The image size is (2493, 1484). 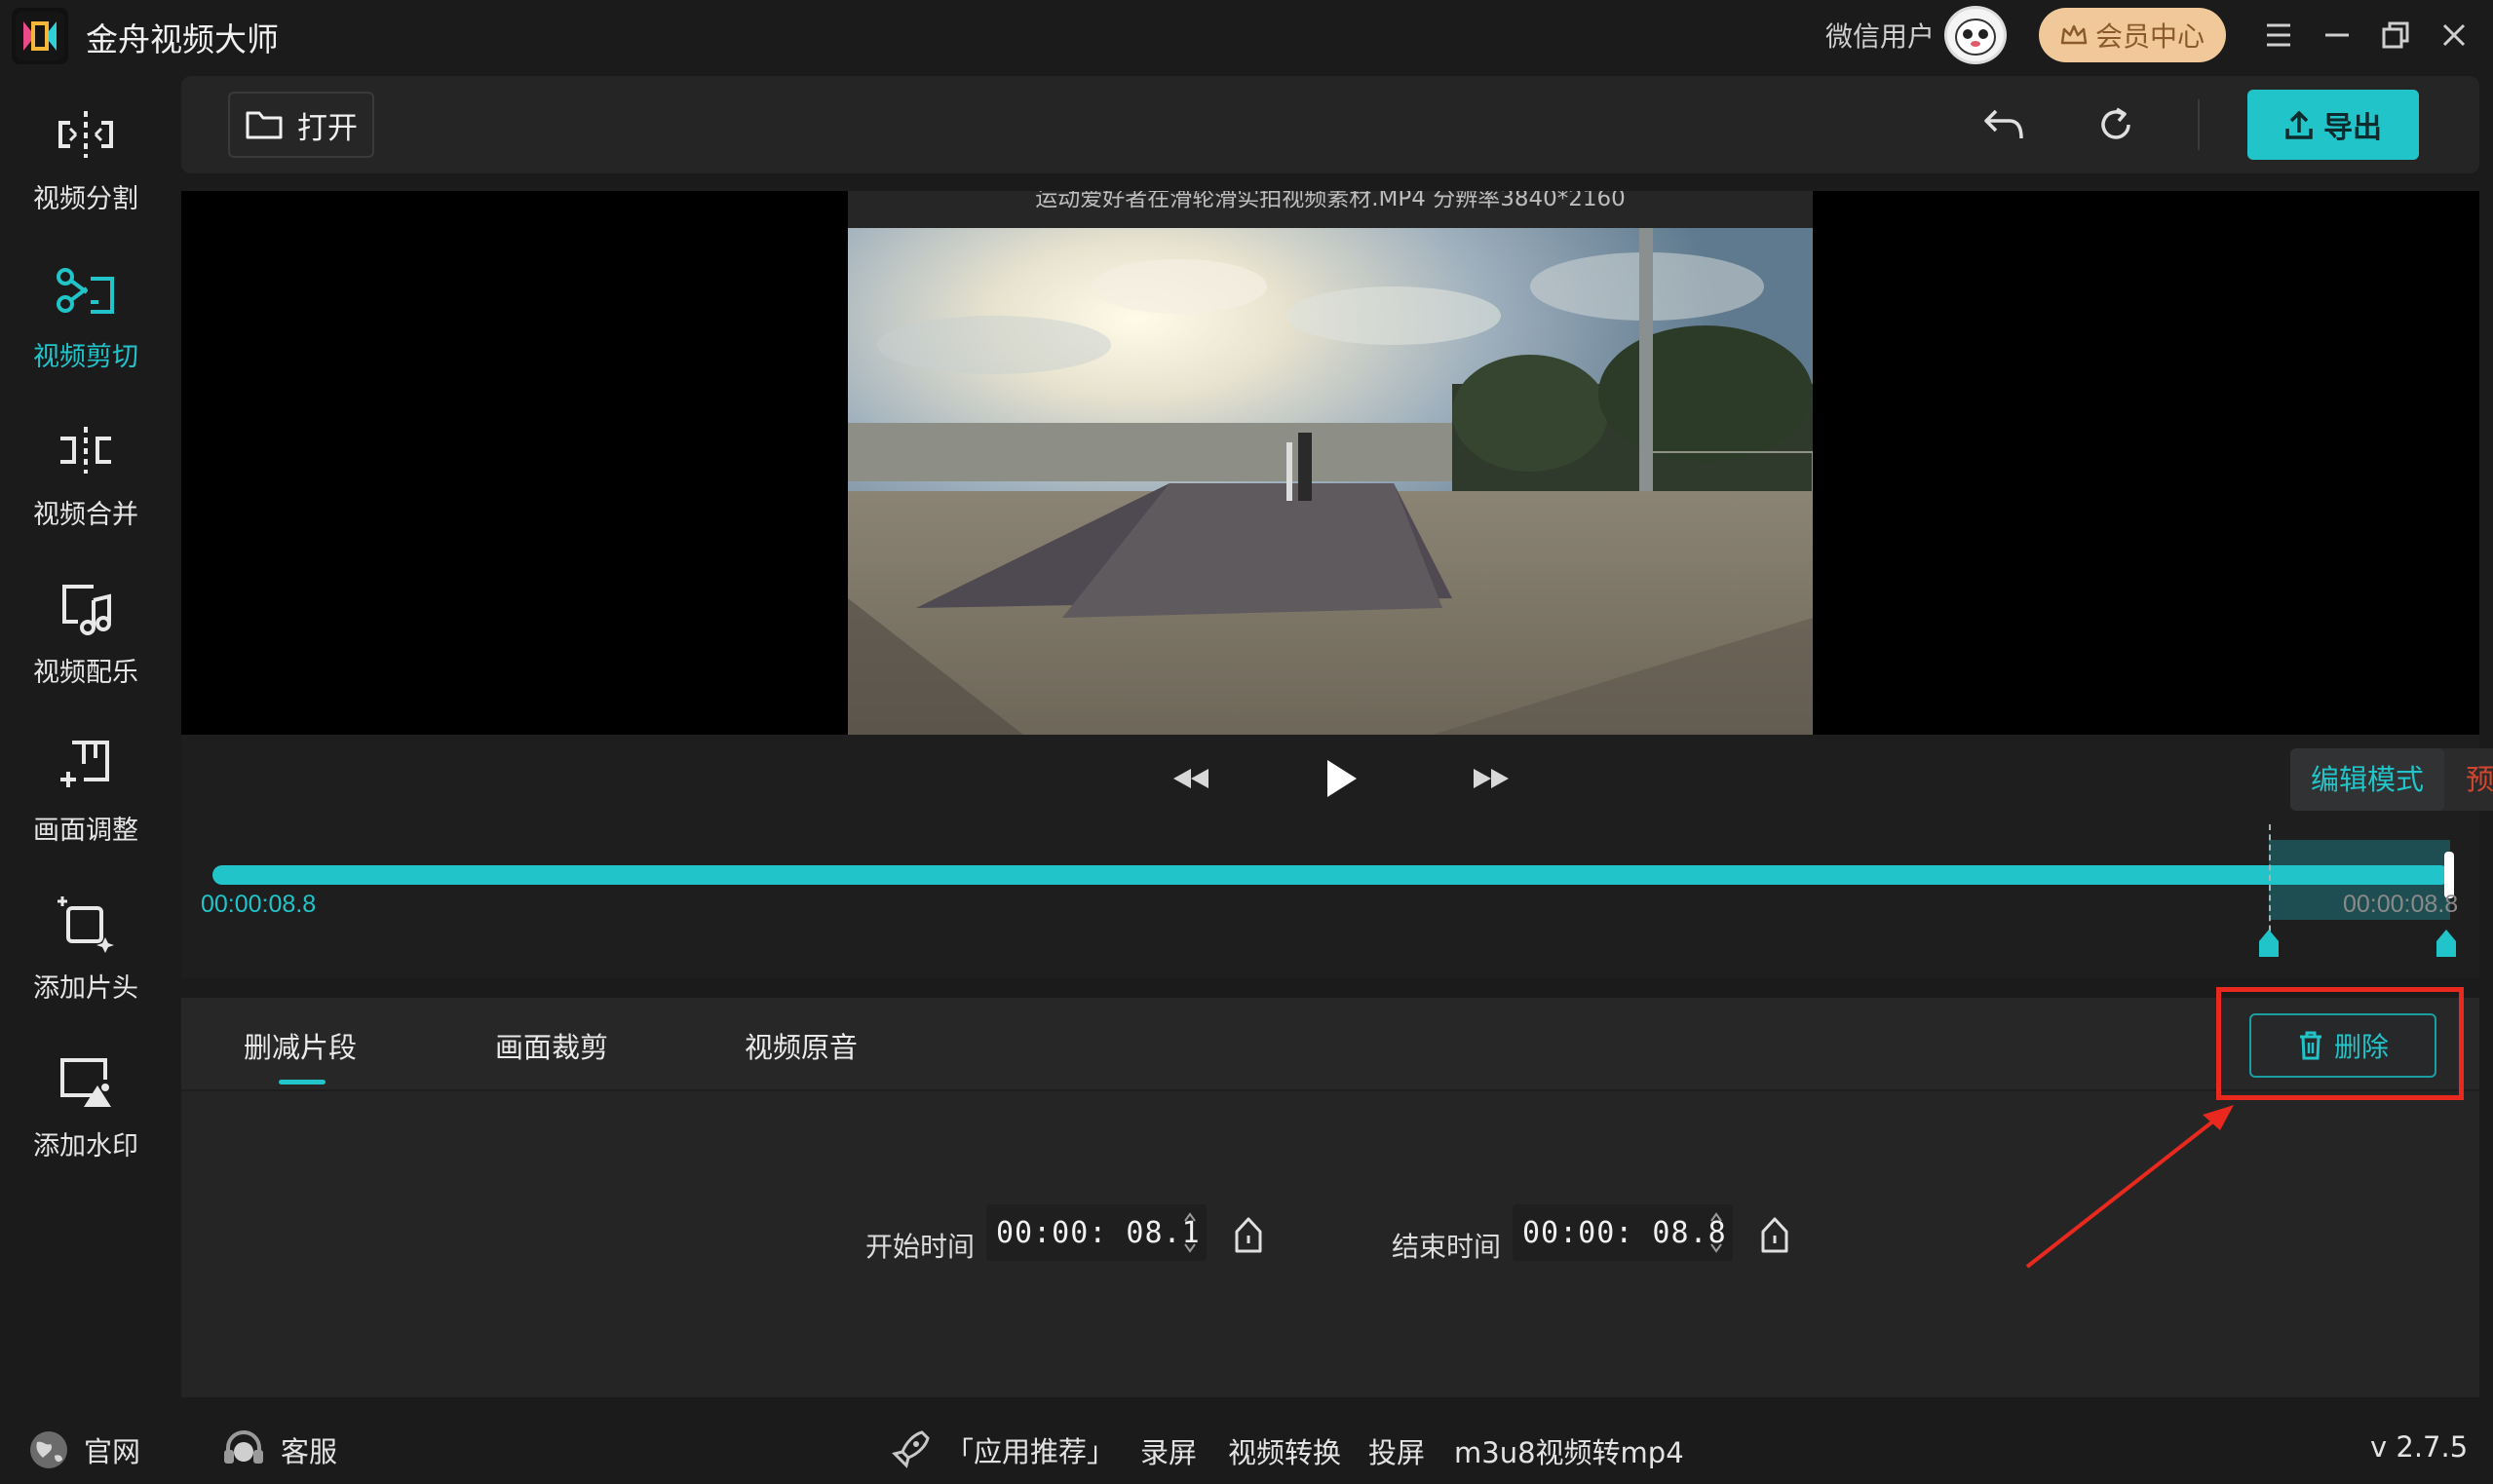 I want to click on open-button: 打开, so click(x=301, y=125).